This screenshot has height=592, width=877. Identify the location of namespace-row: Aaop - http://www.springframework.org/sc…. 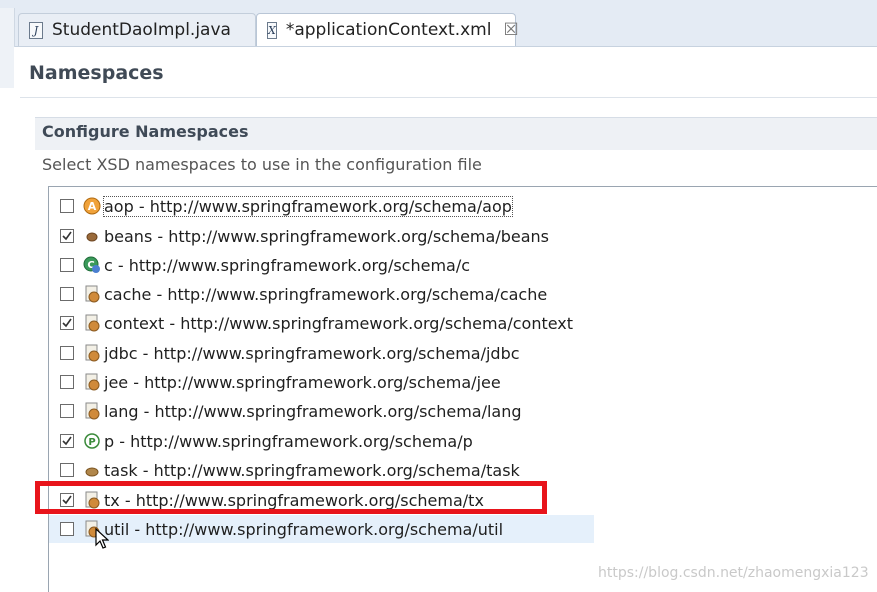
(281, 206).